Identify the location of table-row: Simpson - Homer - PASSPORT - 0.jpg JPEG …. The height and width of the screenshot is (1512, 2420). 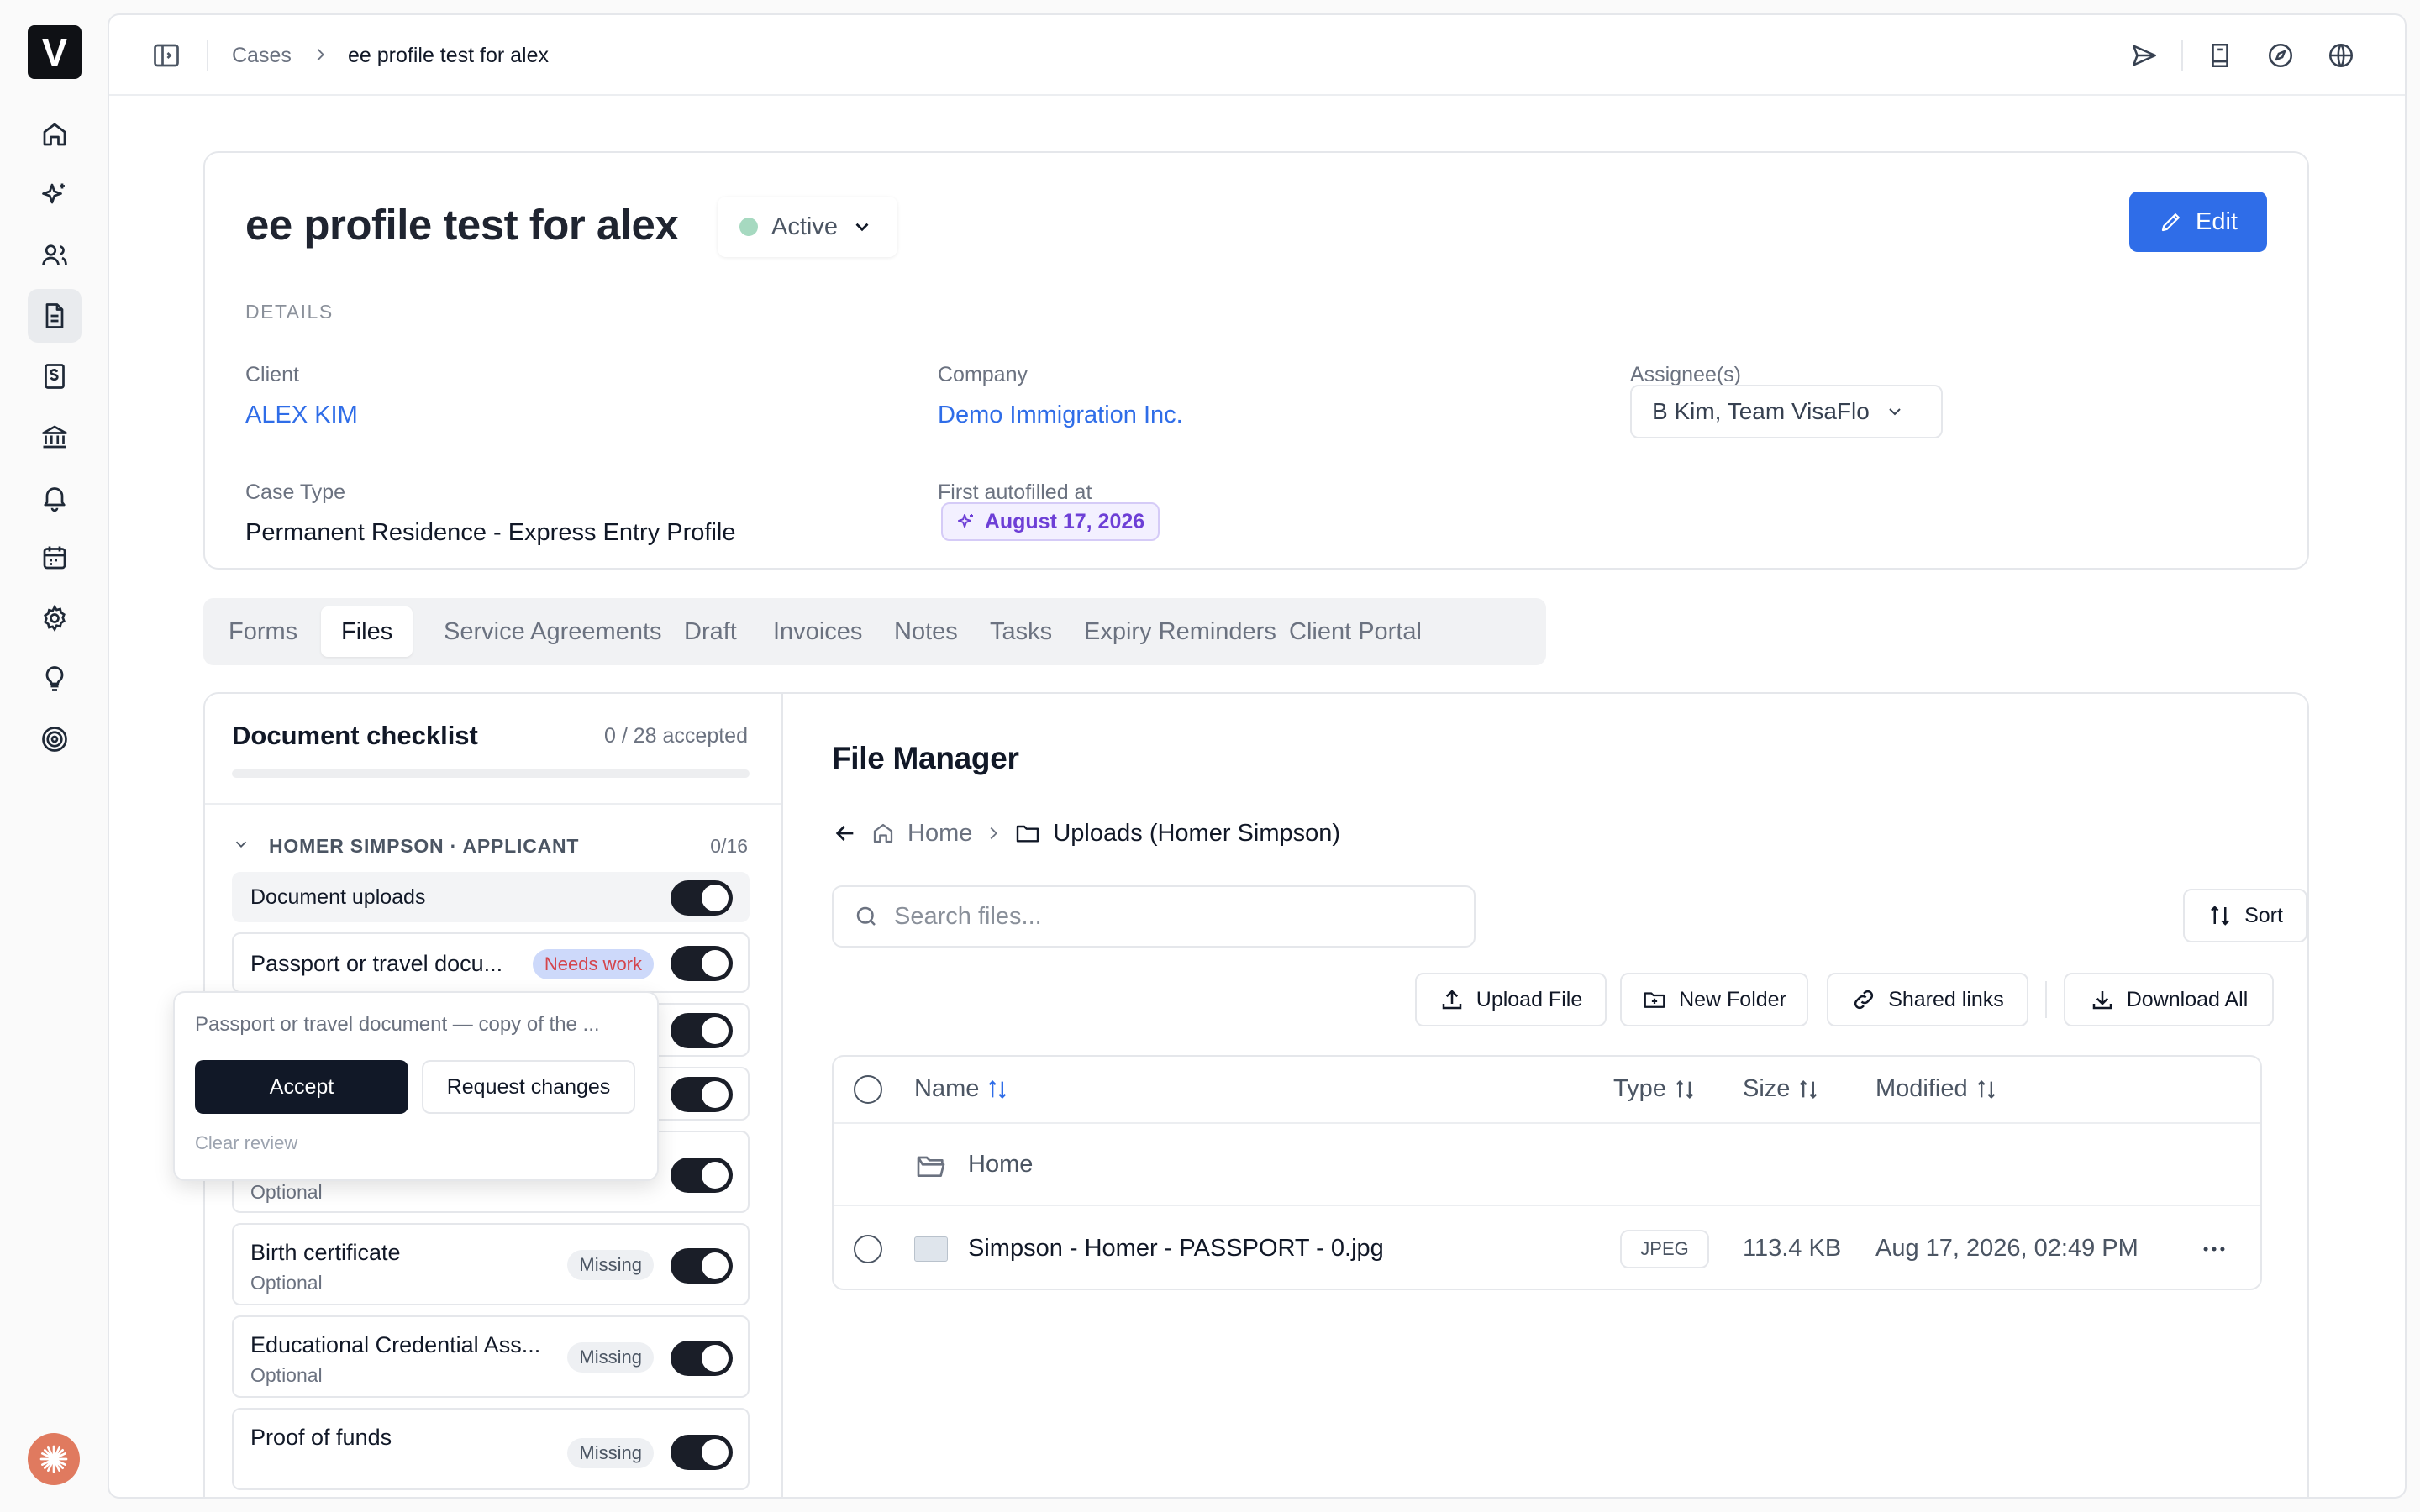
(1547, 1249).